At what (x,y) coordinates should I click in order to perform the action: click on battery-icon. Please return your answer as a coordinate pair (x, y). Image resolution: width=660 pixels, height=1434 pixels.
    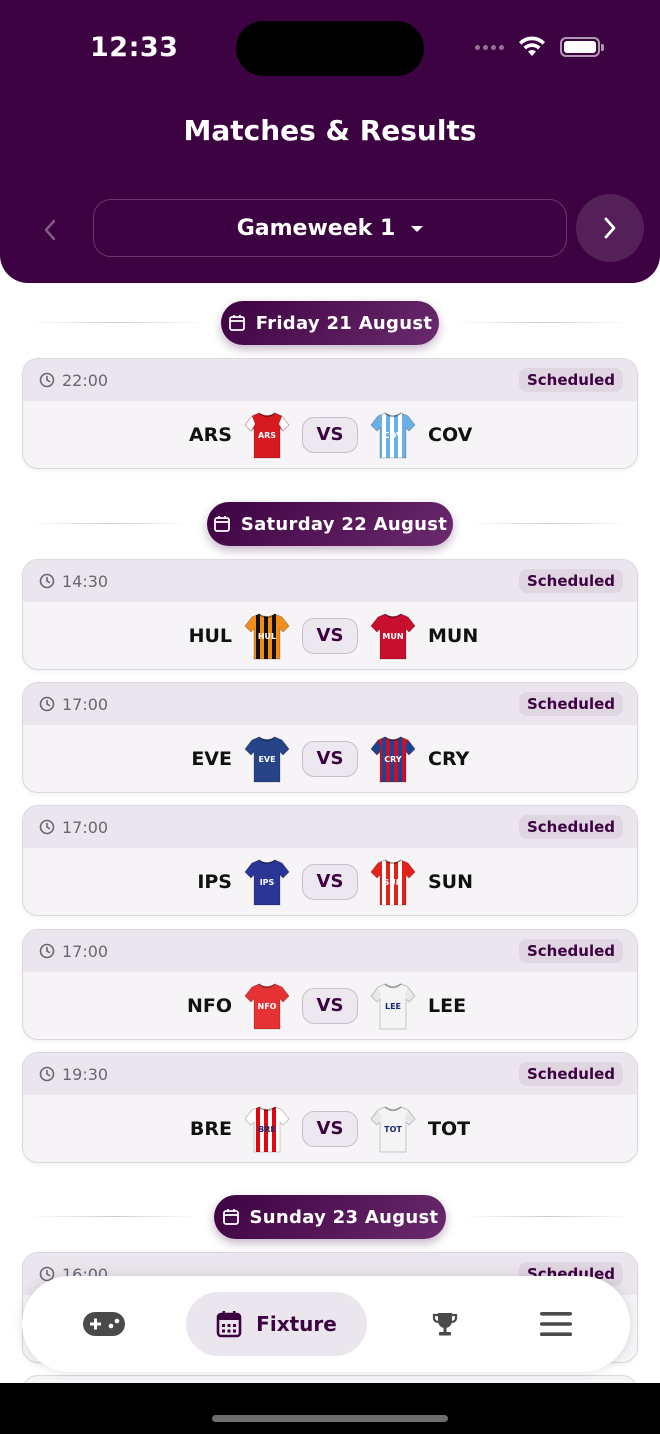
    Looking at the image, I should click on (582, 47).